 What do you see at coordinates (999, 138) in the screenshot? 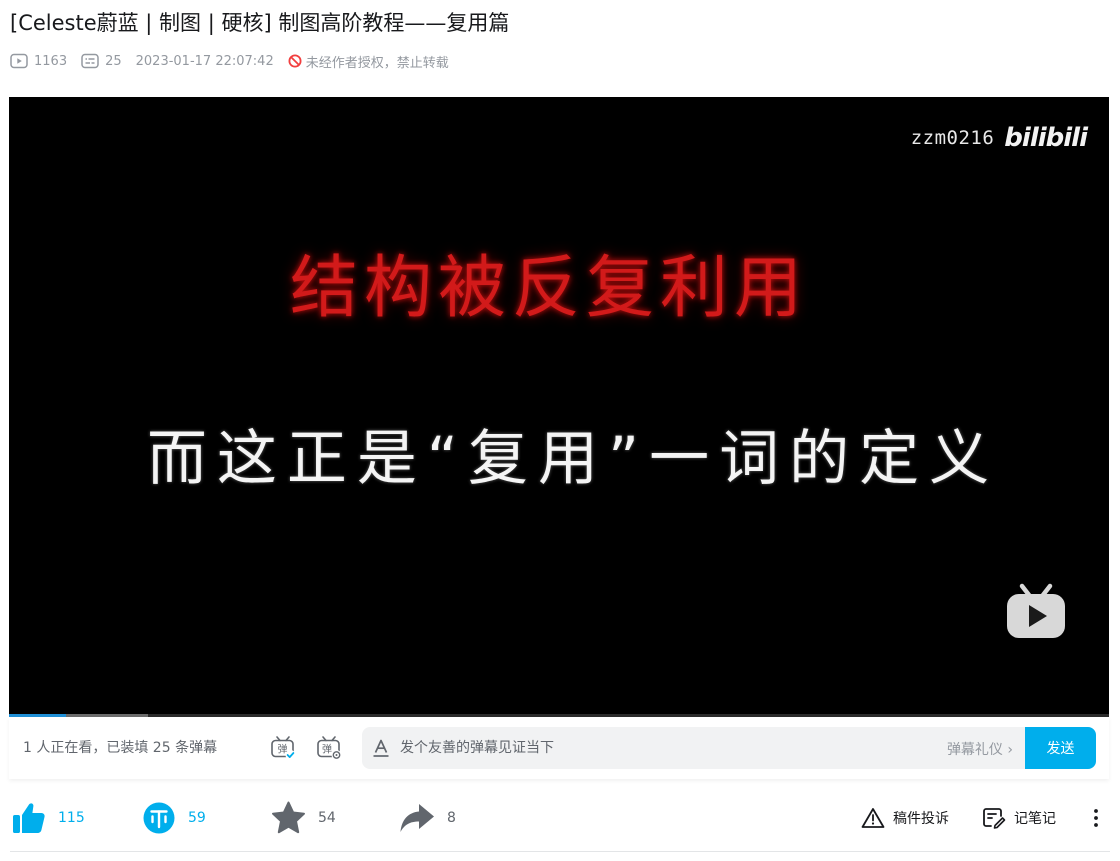
I see `video-watermark: zzm0216 bilibili` at bounding box center [999, 138].